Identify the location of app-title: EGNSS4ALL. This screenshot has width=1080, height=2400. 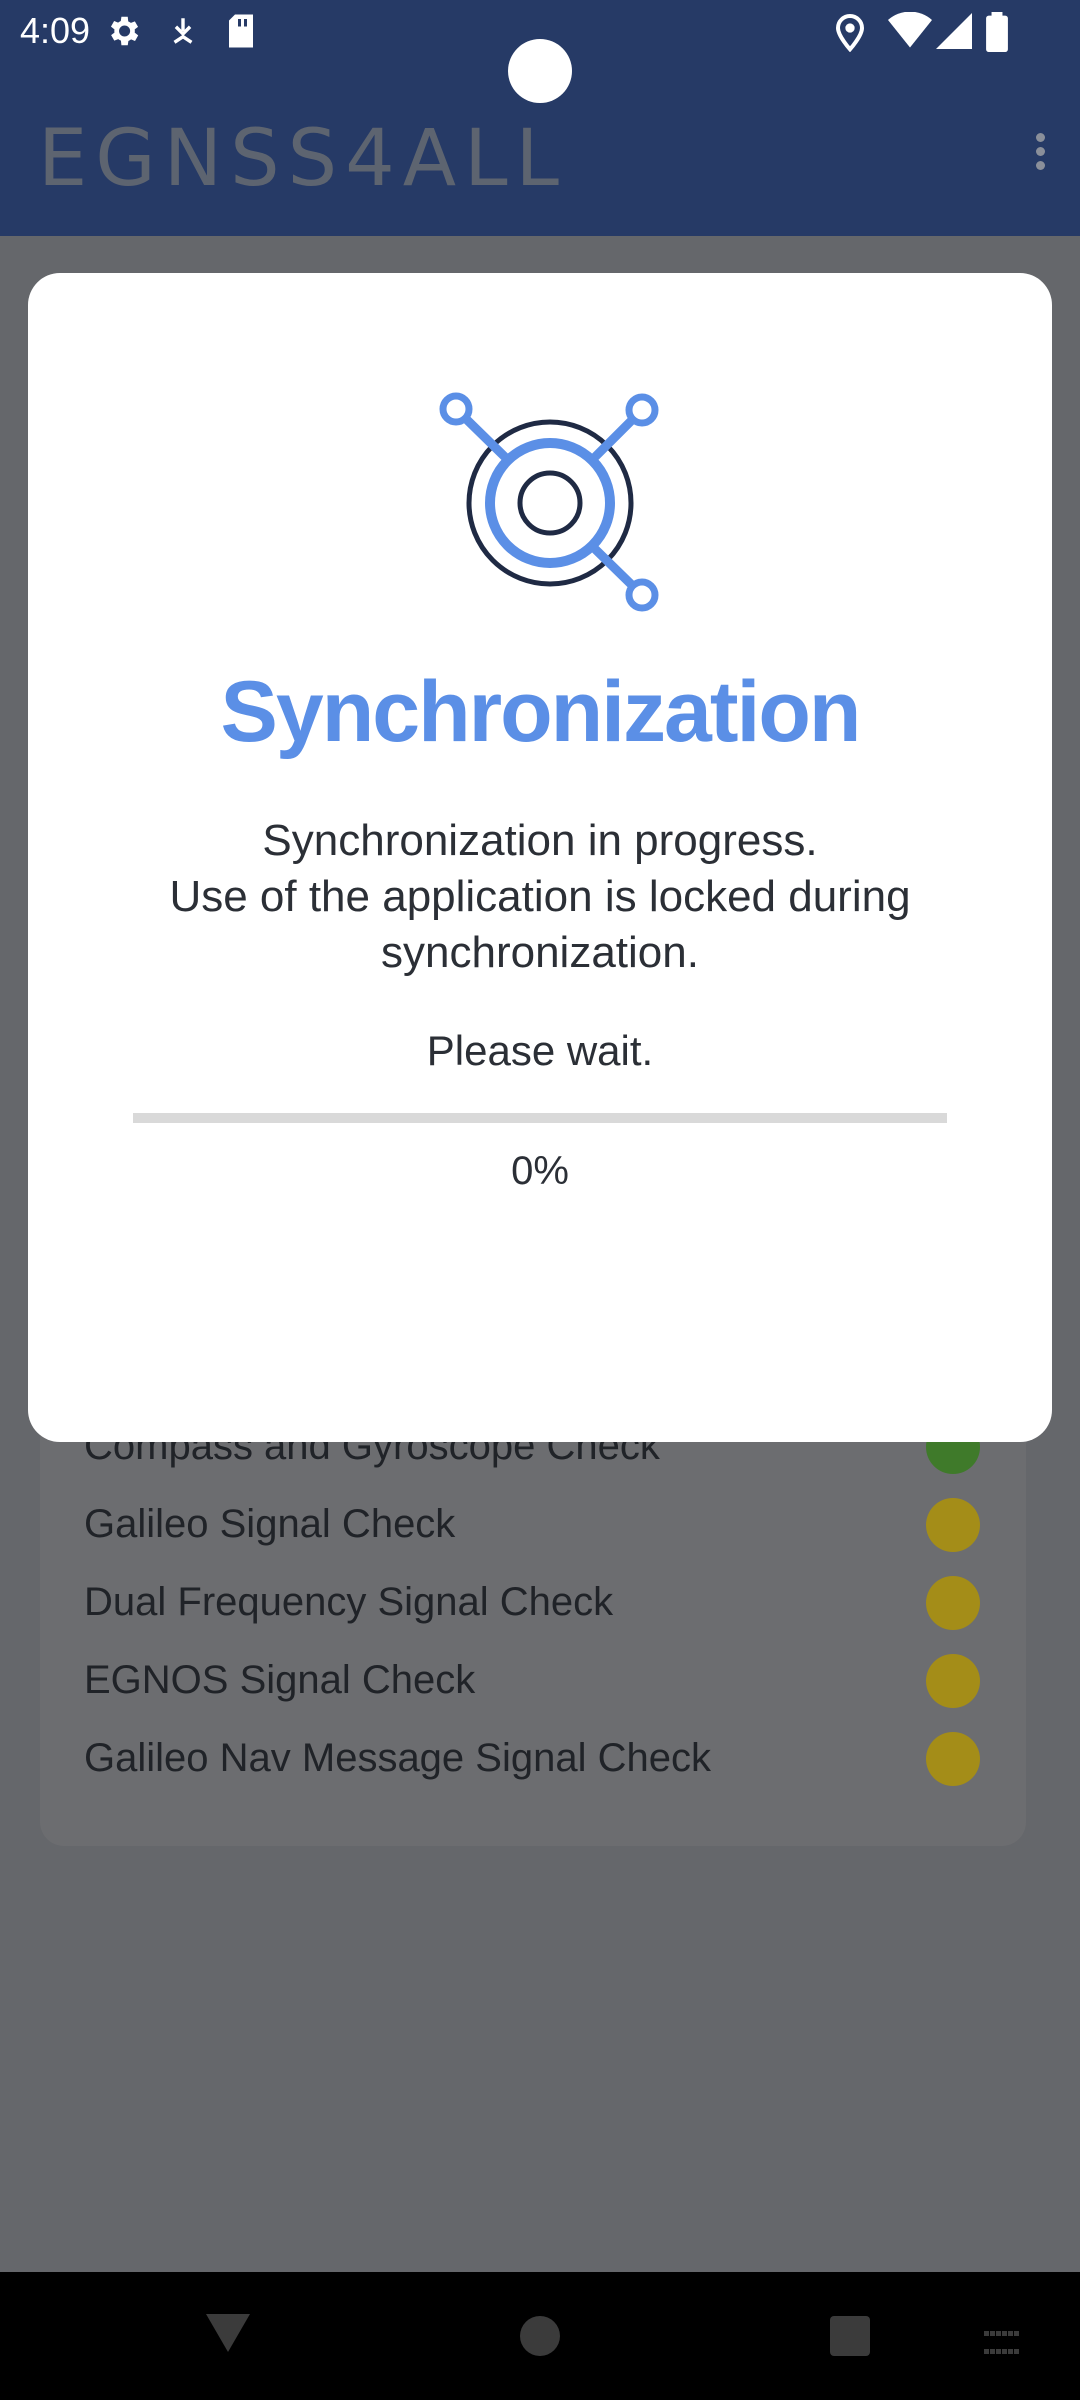
(302, 159).